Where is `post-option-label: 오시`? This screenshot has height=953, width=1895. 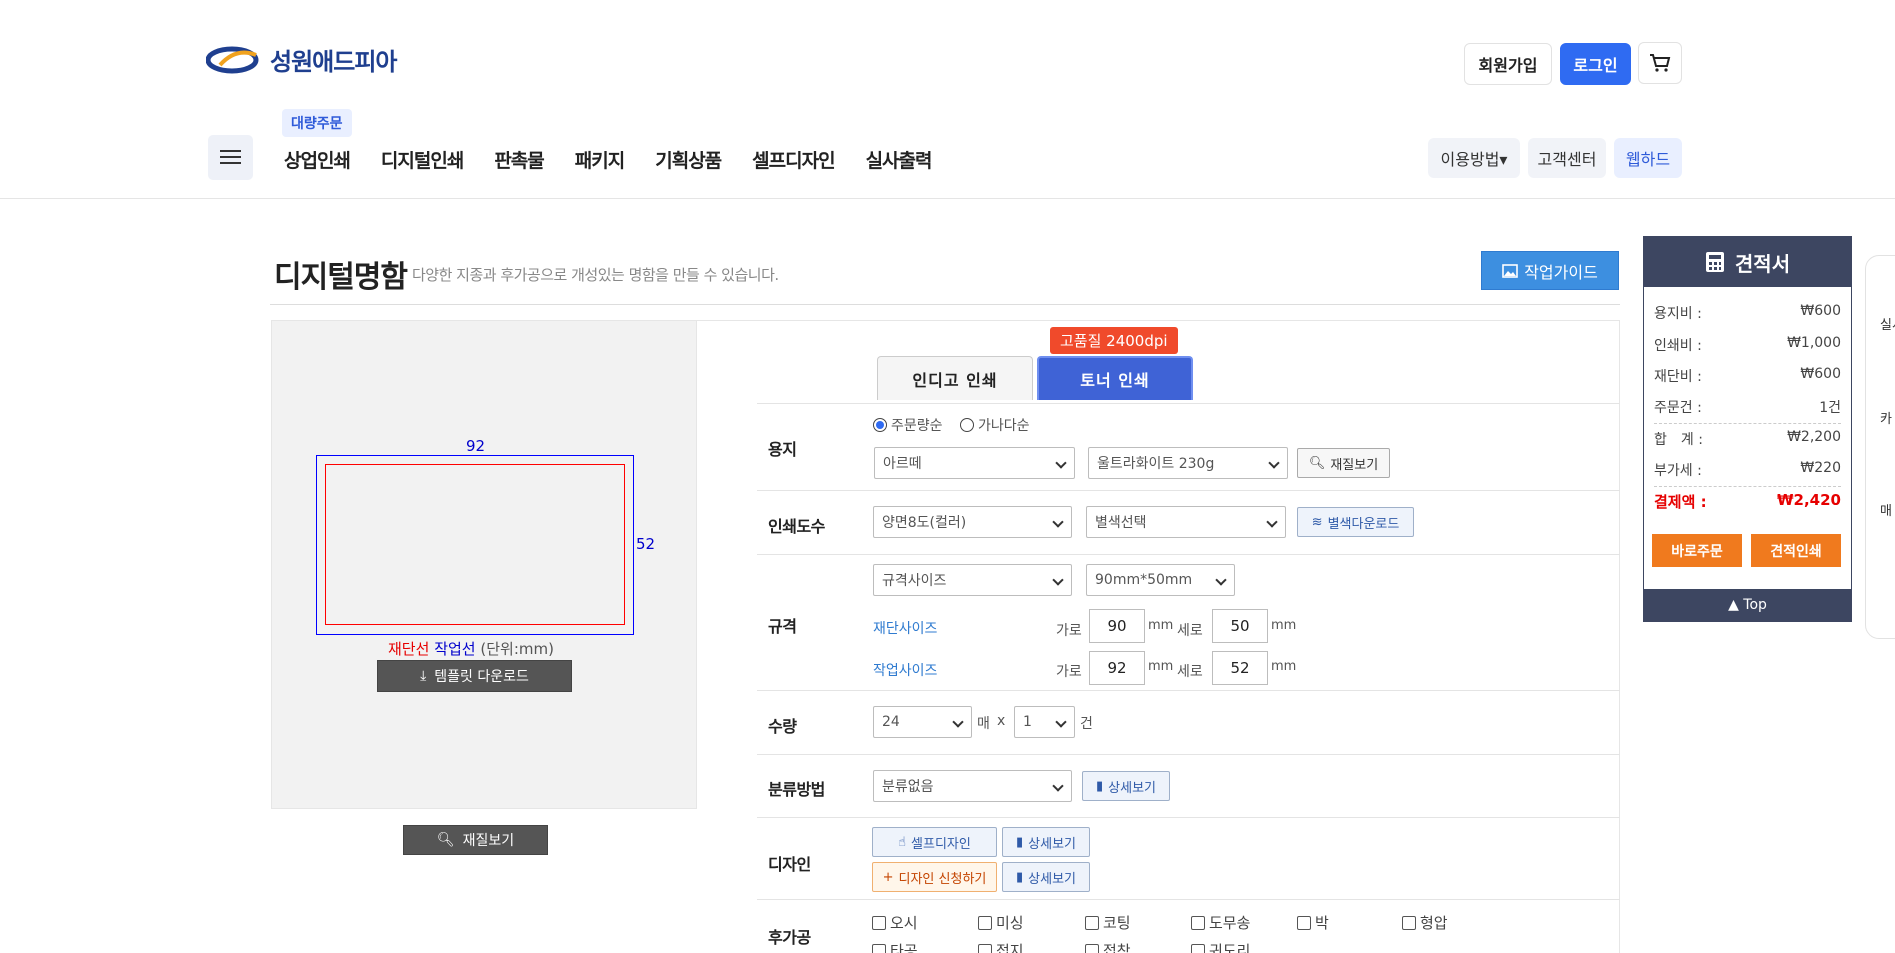
post-option-label: 오시 is located at coordinates (904, 923).